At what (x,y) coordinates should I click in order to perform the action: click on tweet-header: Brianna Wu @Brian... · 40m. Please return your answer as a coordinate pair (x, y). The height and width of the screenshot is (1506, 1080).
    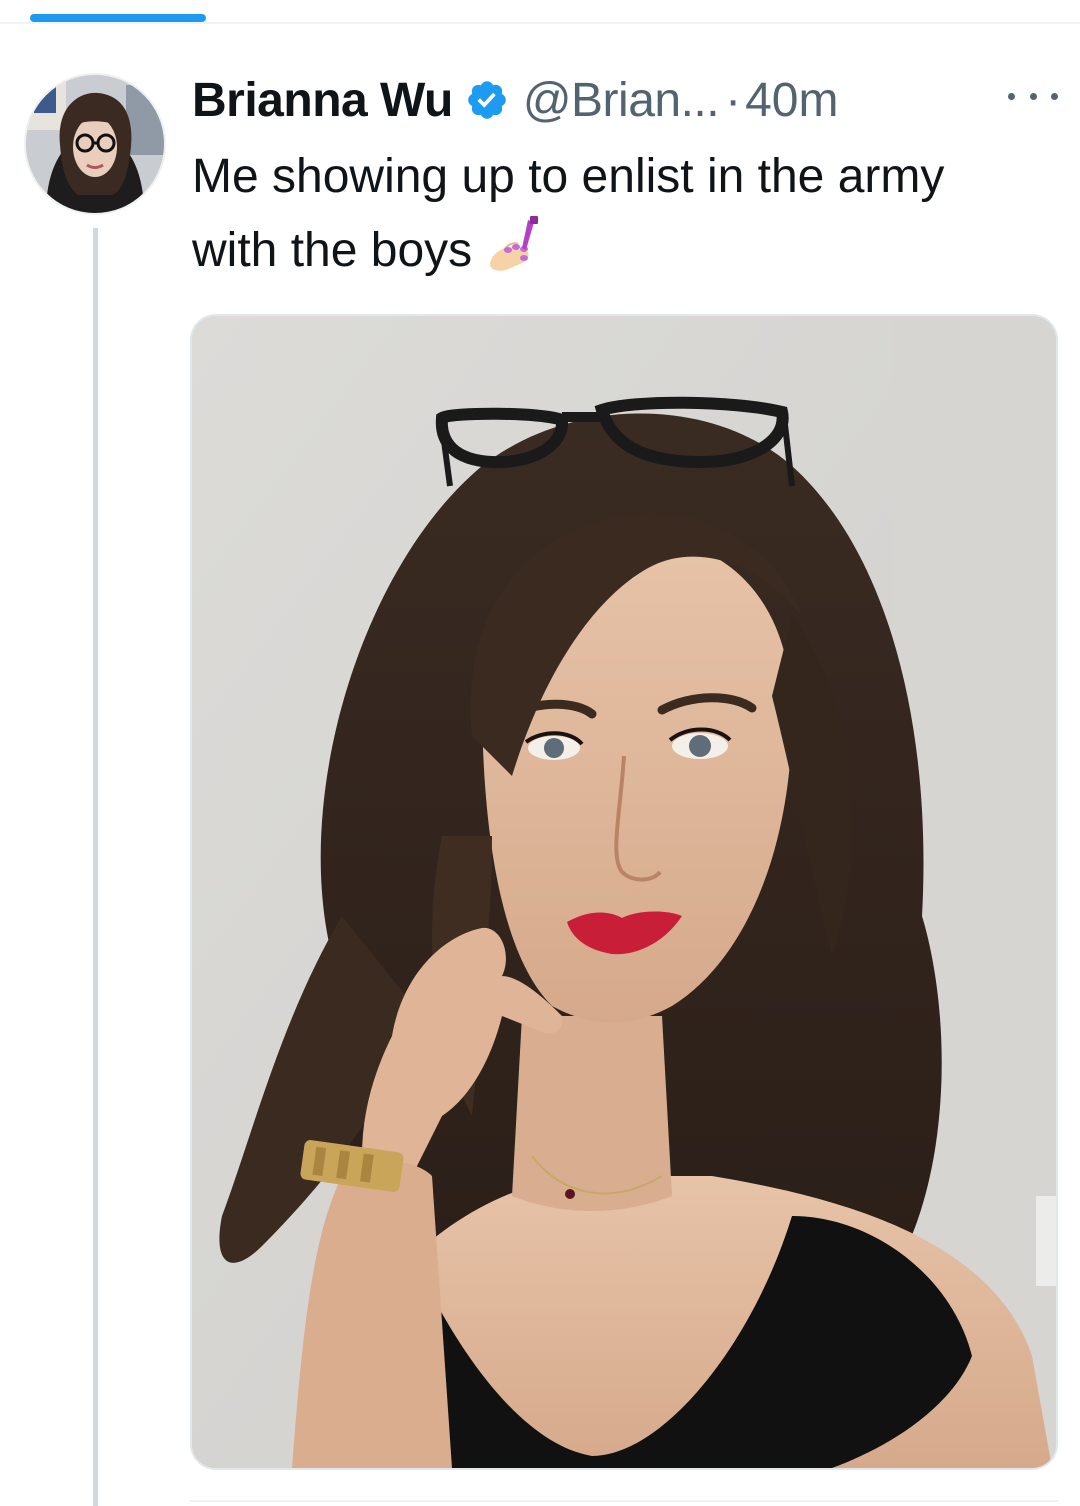
    Looking at the image, I should click on (515, 100).